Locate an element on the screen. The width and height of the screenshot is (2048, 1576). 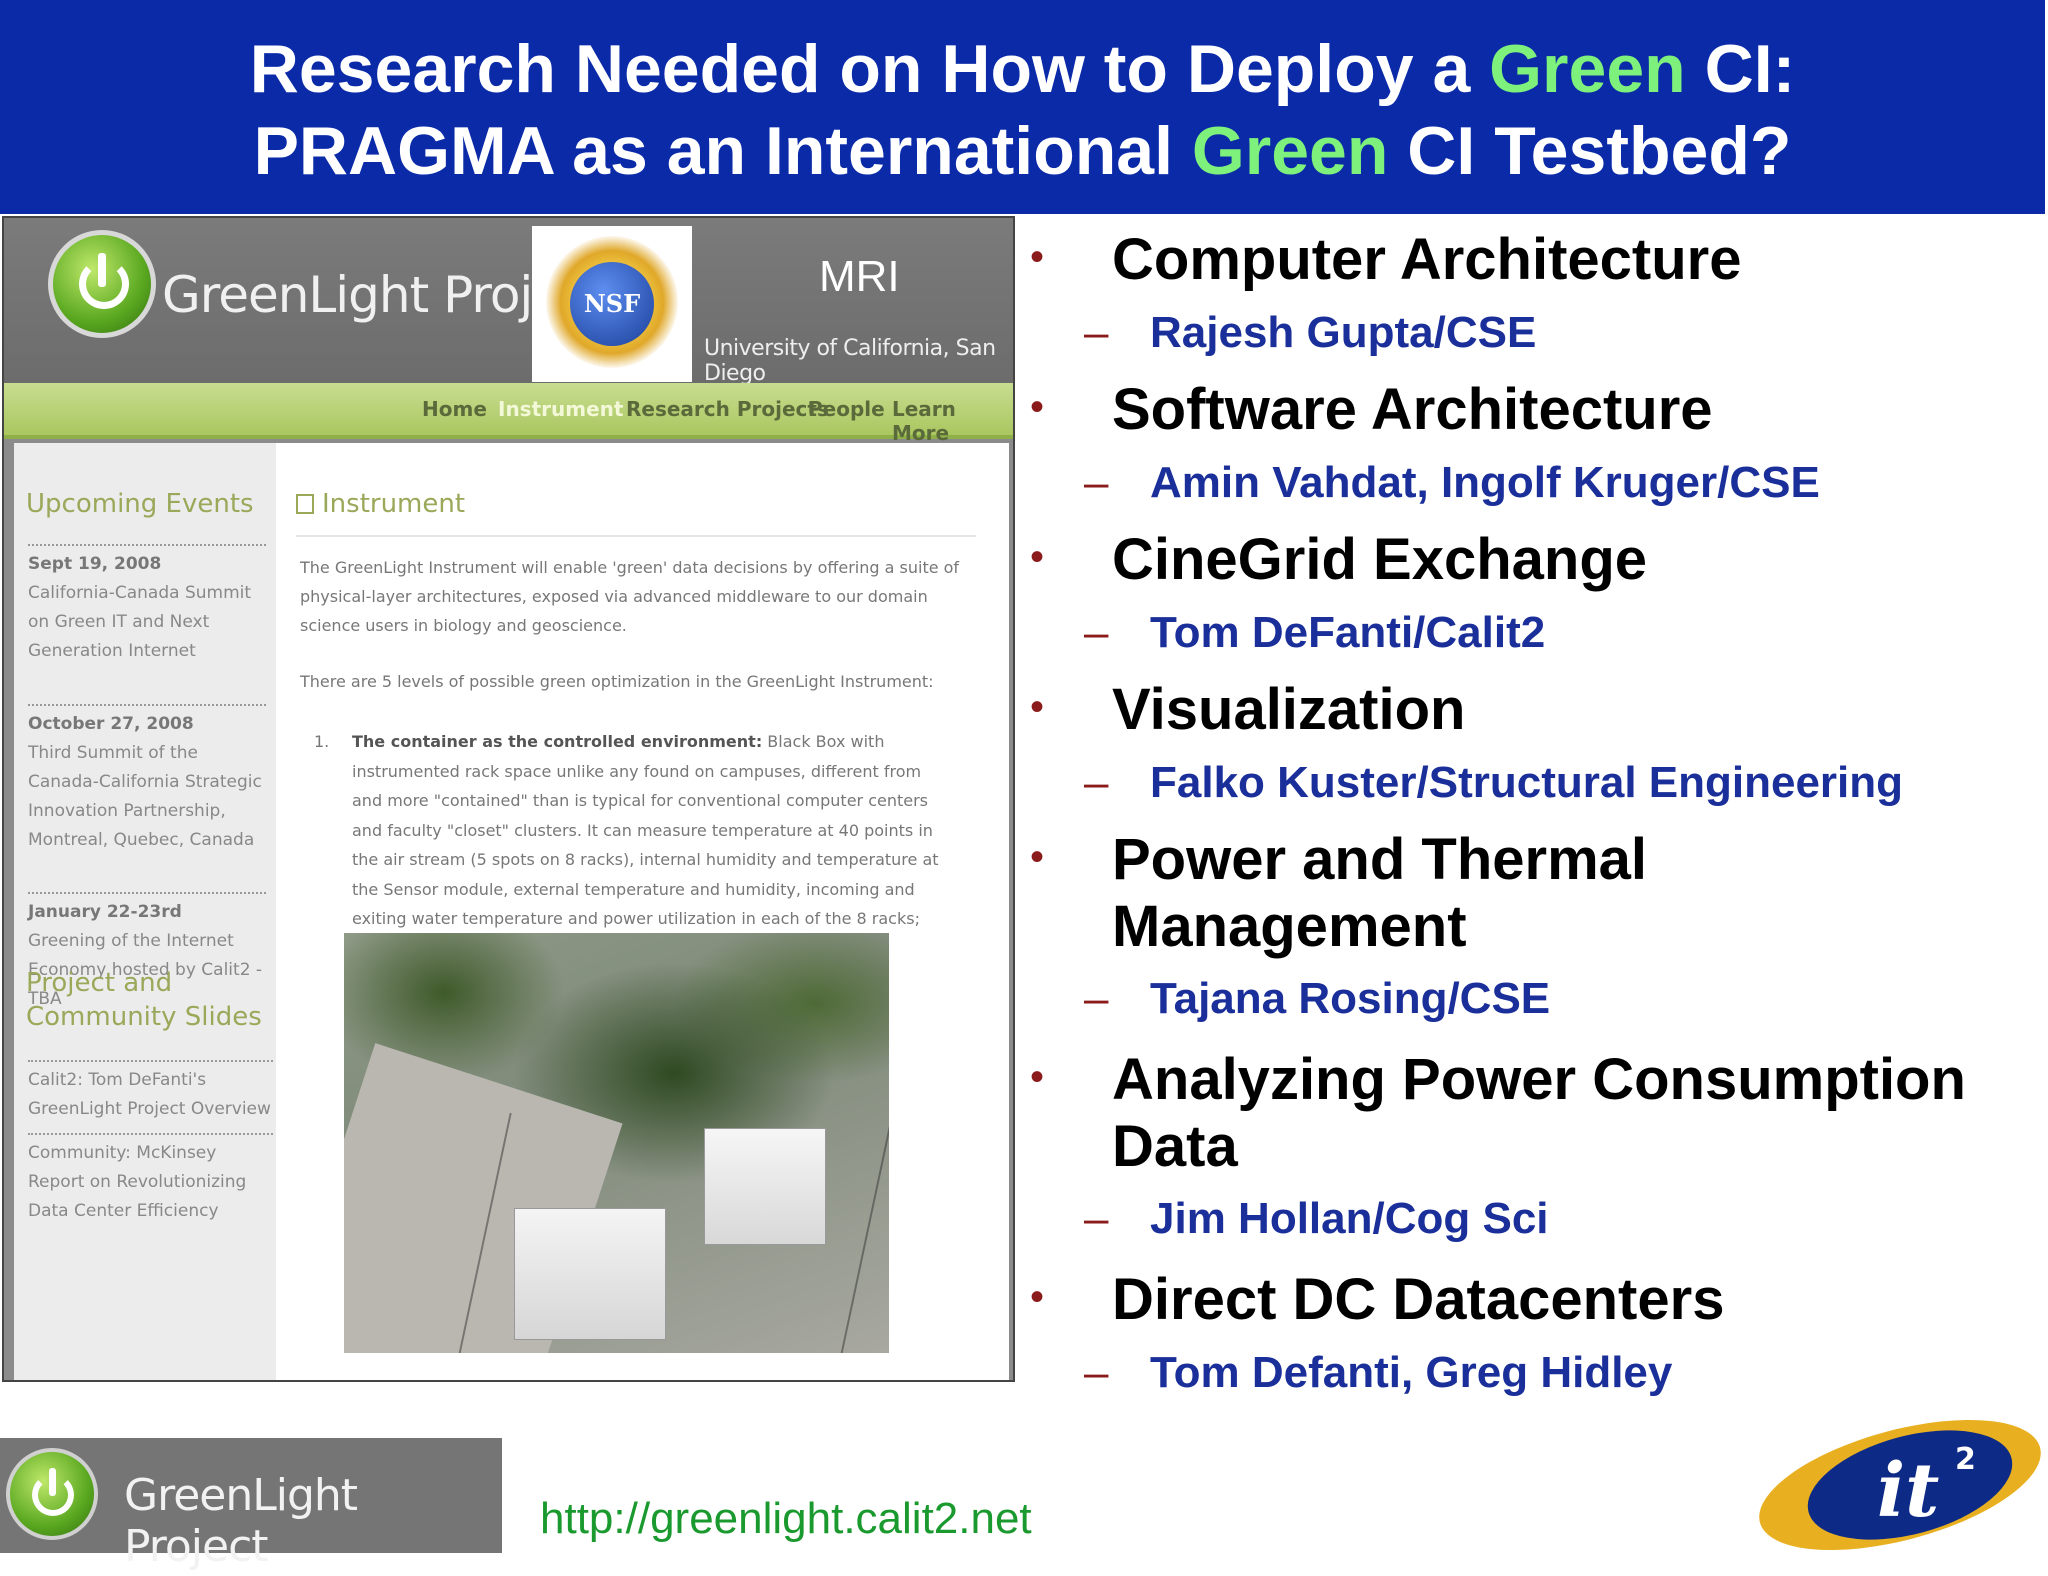
square-icon is located at coordinates (305, 504).